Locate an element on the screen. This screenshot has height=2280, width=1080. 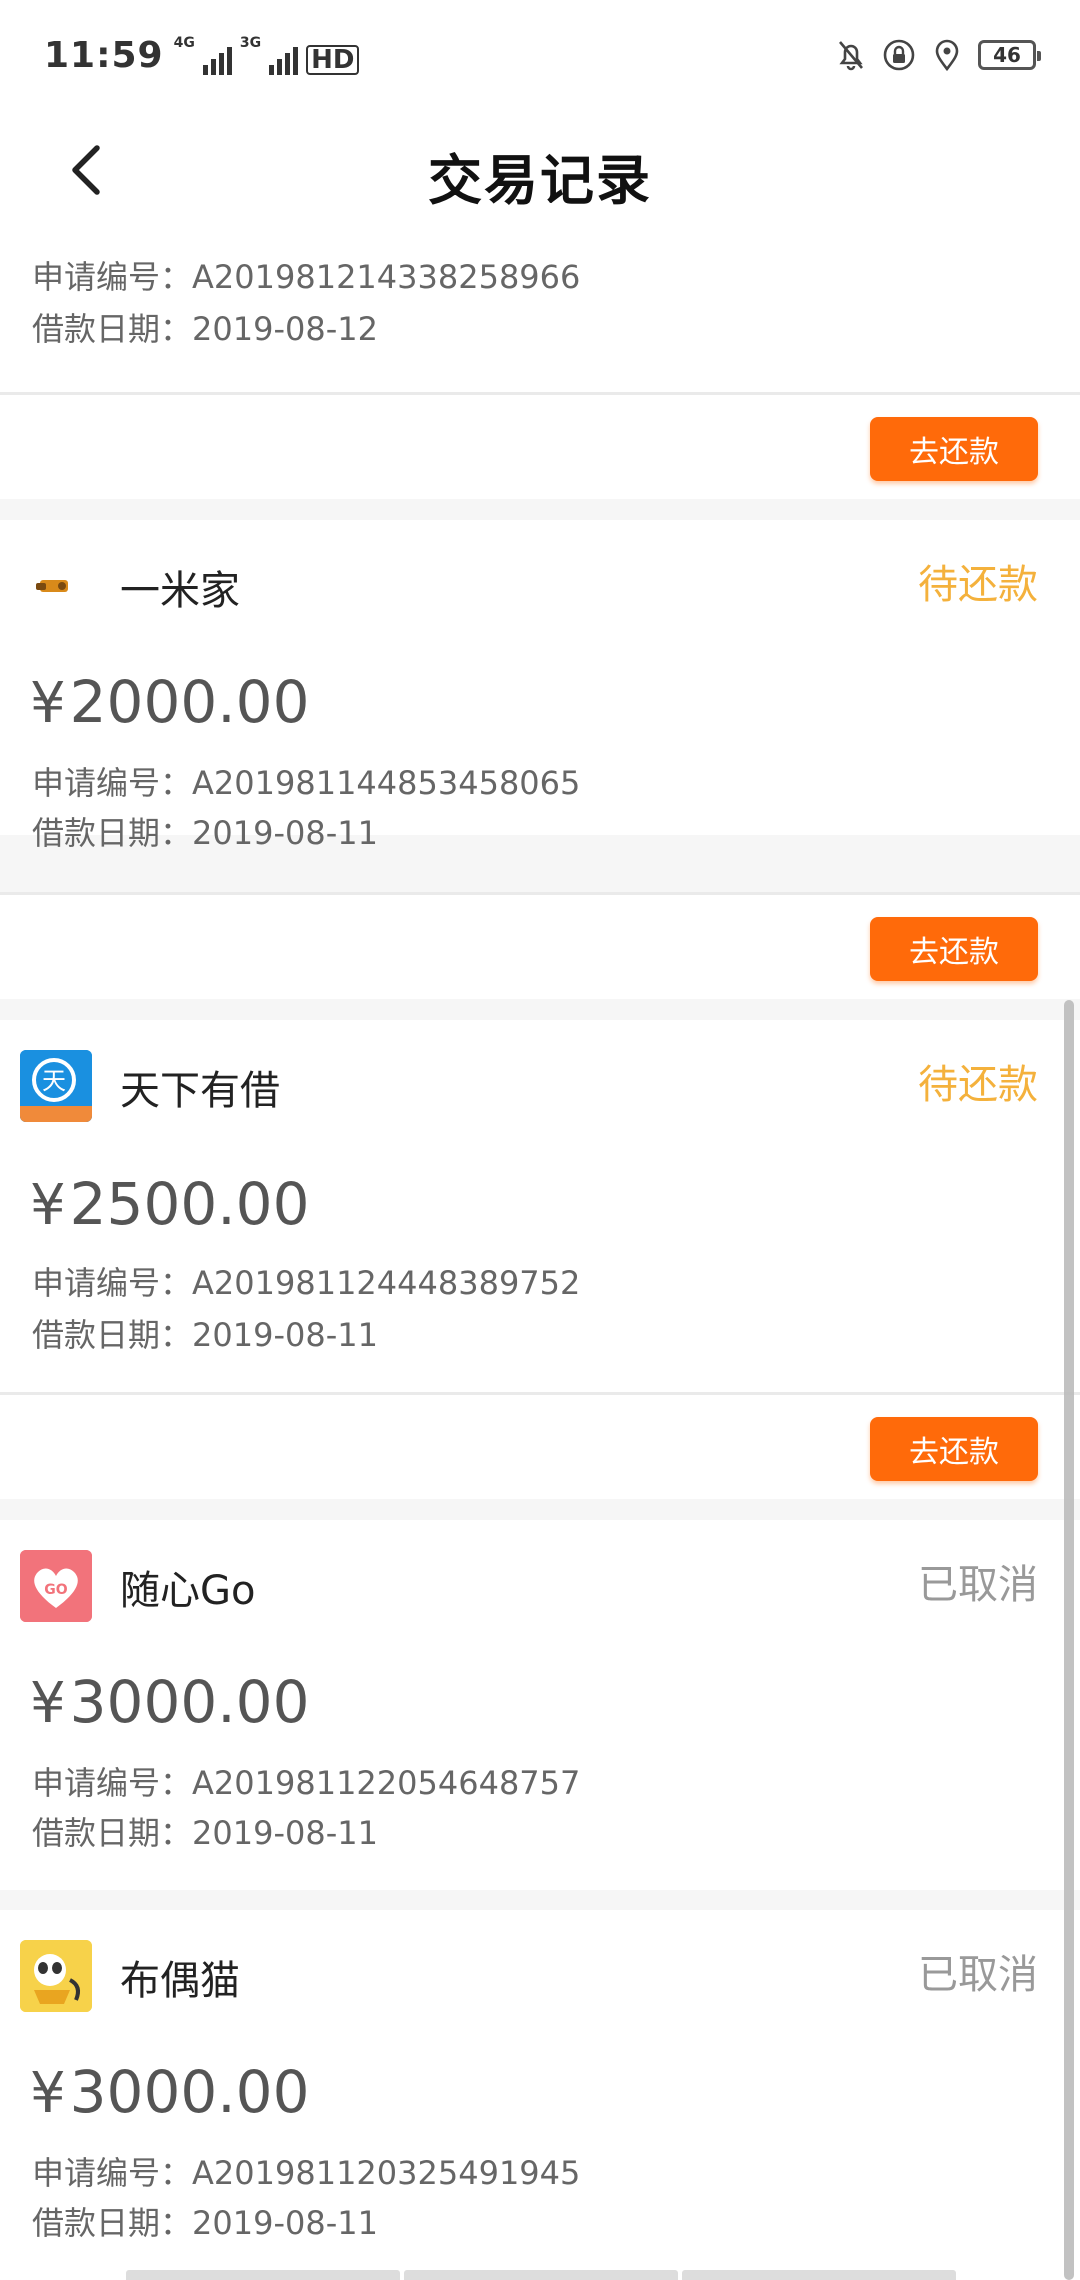
apply-number-value: A201981124448389752 is located at coordinates (386, 1283).